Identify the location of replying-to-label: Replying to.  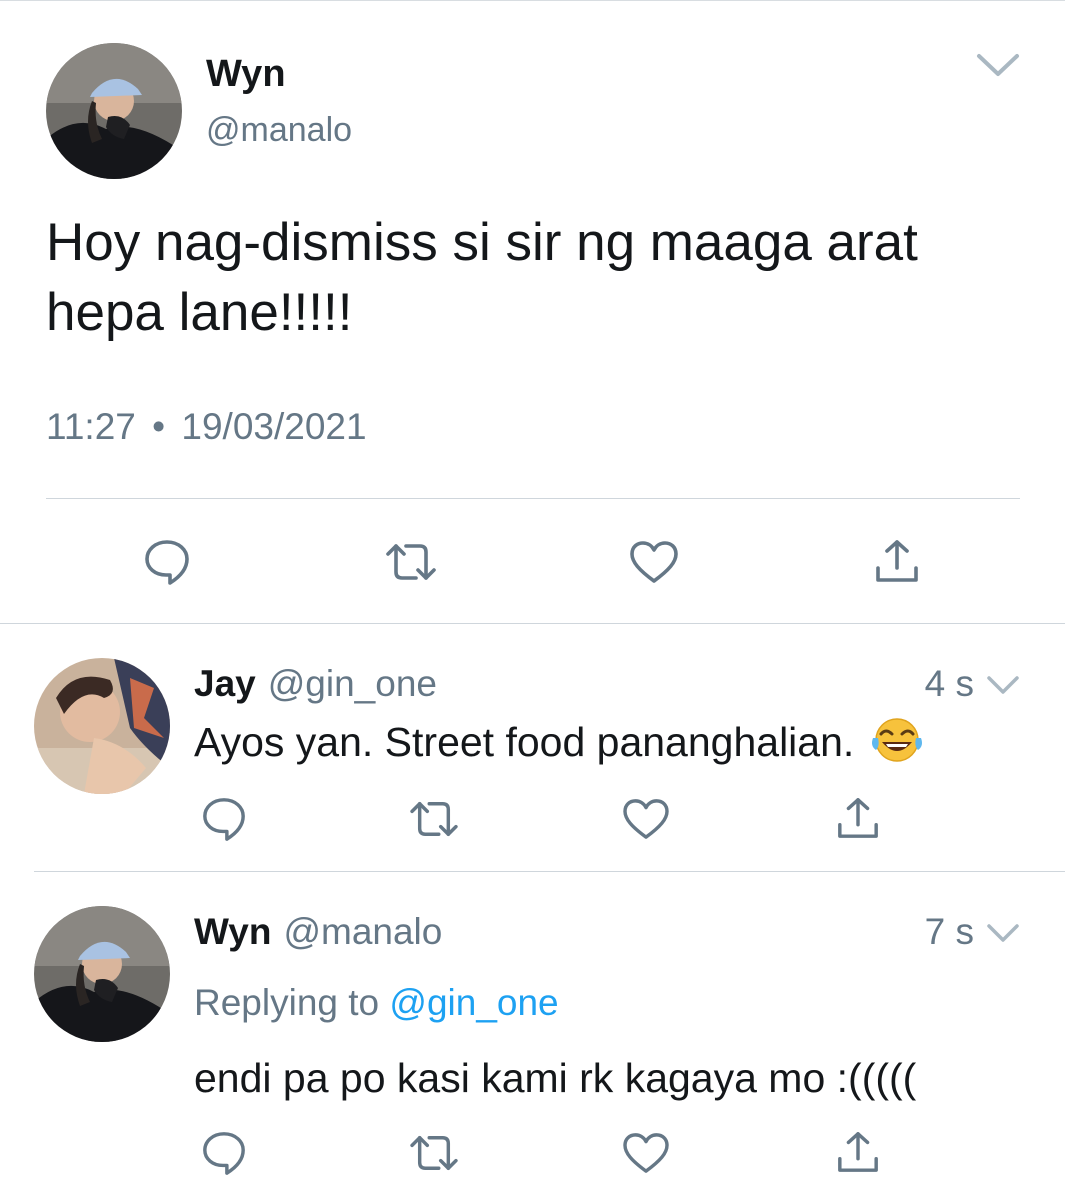
(287, 1002).